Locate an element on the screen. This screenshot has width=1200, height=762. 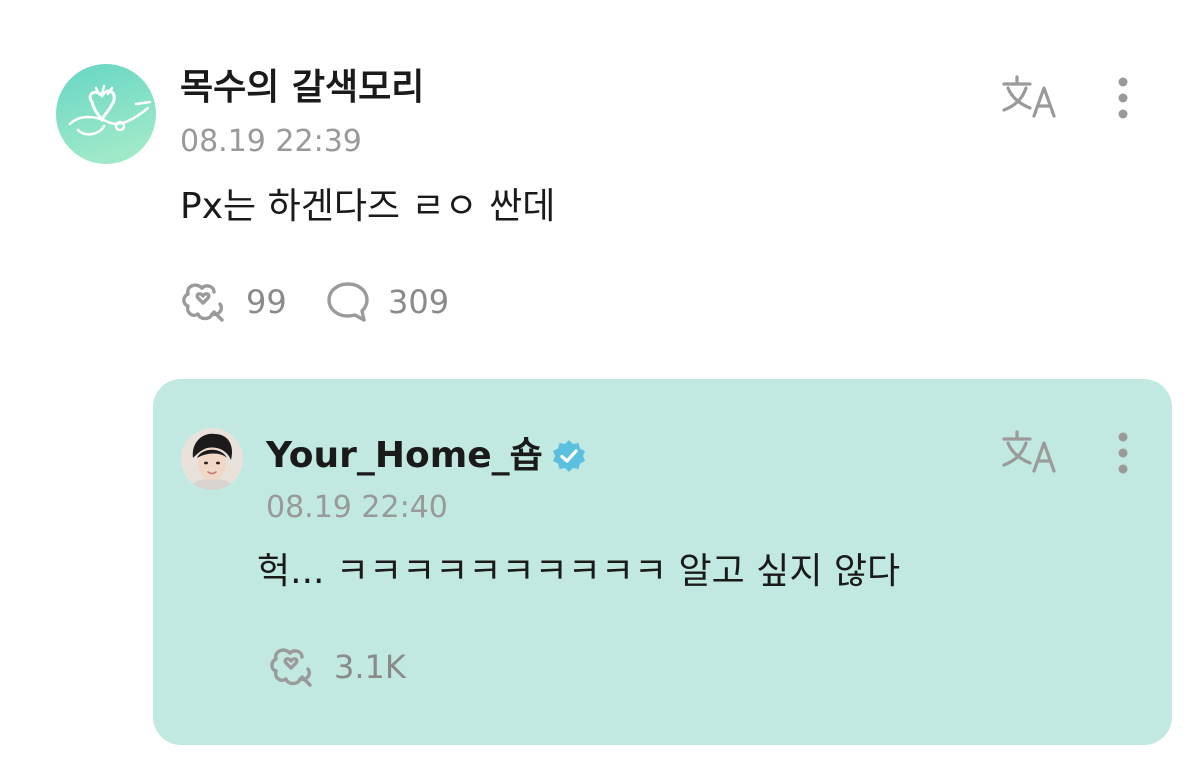
like-button: 99 is located at coordinates (233, 302).